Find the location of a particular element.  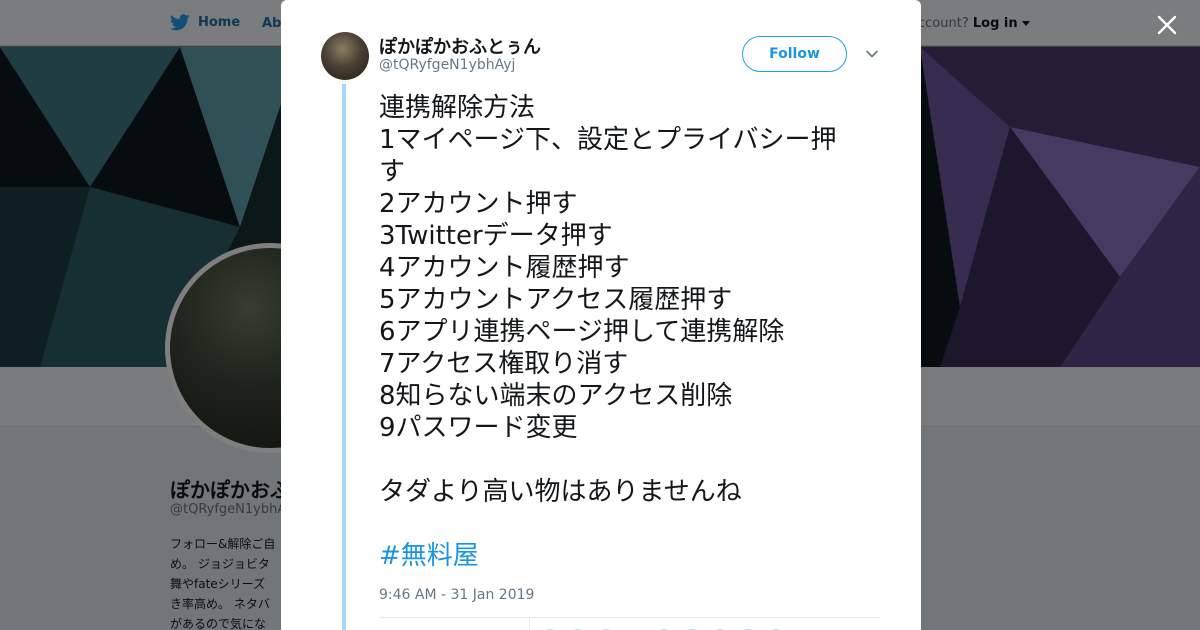

follow-button: Follow is located at coordinates (794, 54).